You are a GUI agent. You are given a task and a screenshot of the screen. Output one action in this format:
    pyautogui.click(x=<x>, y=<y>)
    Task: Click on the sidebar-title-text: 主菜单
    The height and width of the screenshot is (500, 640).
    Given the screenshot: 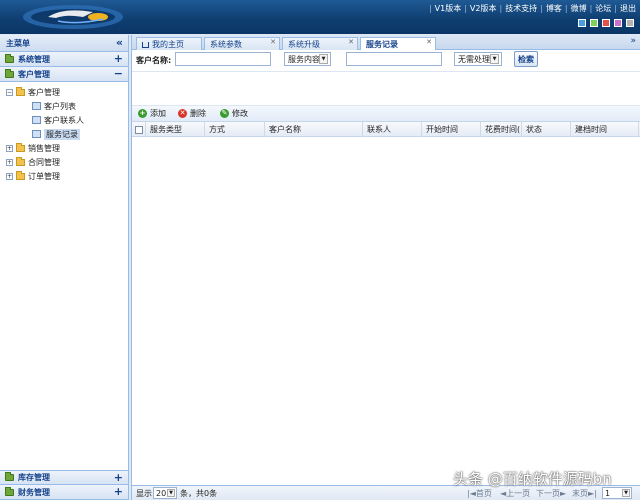 What is the action you would take?
    pyautogui.click(x=18, y=43)
    